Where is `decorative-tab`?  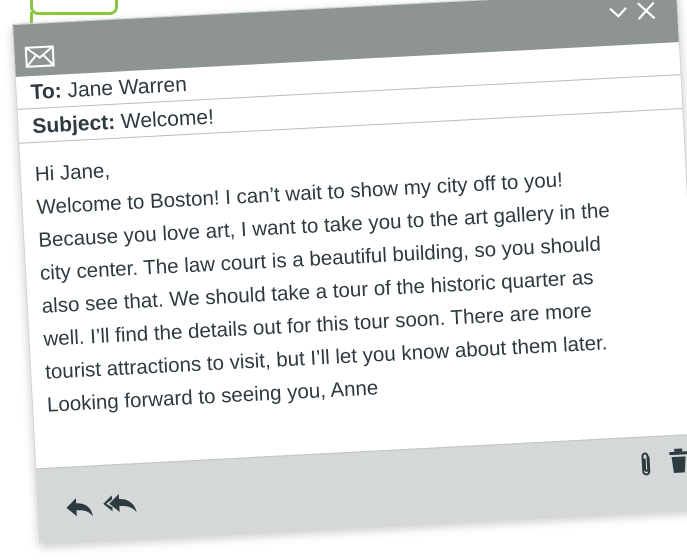 decorative-tab is located at coordinates (74, 7).